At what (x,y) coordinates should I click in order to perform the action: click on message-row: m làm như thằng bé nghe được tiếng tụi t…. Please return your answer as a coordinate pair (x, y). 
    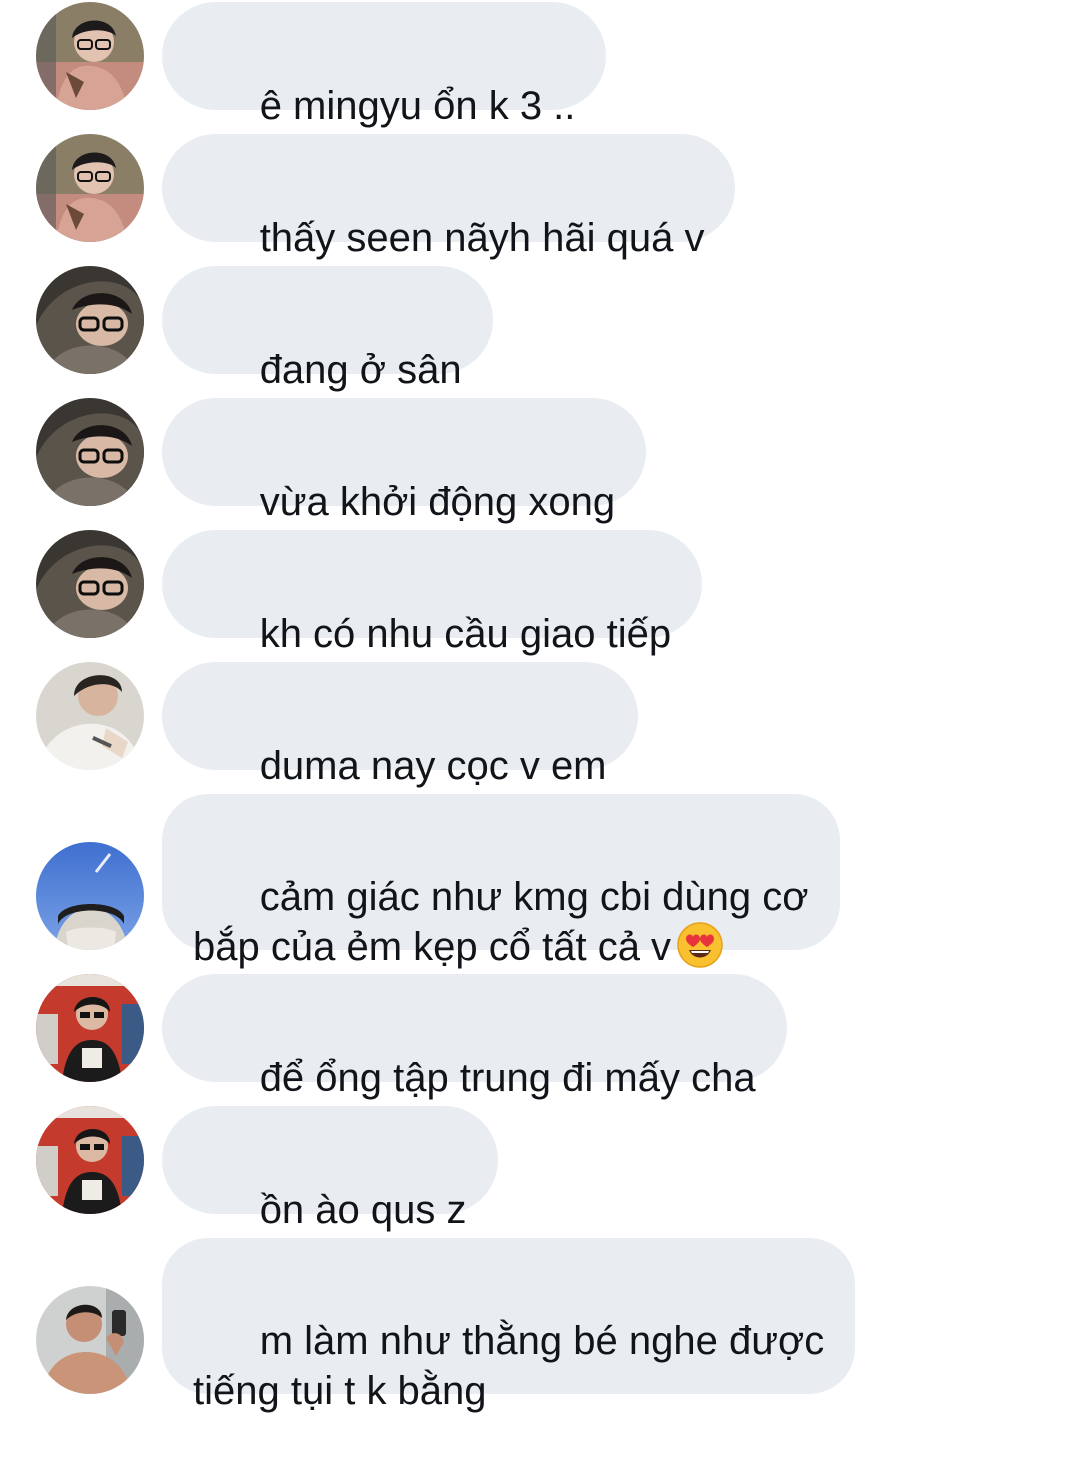
    Looking at the image, I should click on (540, 1325).